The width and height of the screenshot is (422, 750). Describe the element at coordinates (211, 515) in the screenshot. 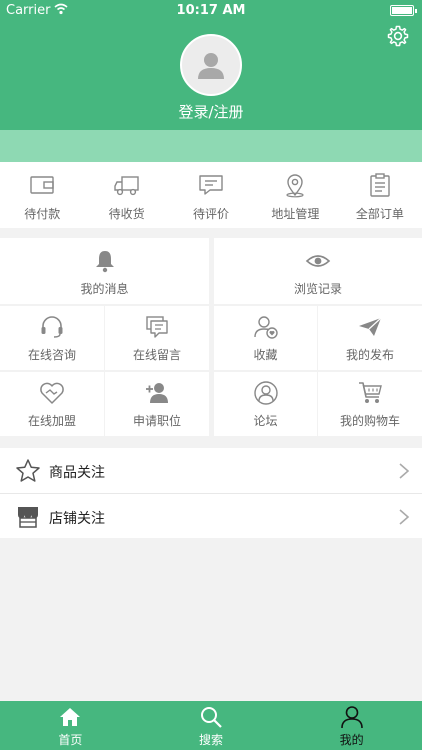

I see `store-follow-row: 店铺关注` at that location.